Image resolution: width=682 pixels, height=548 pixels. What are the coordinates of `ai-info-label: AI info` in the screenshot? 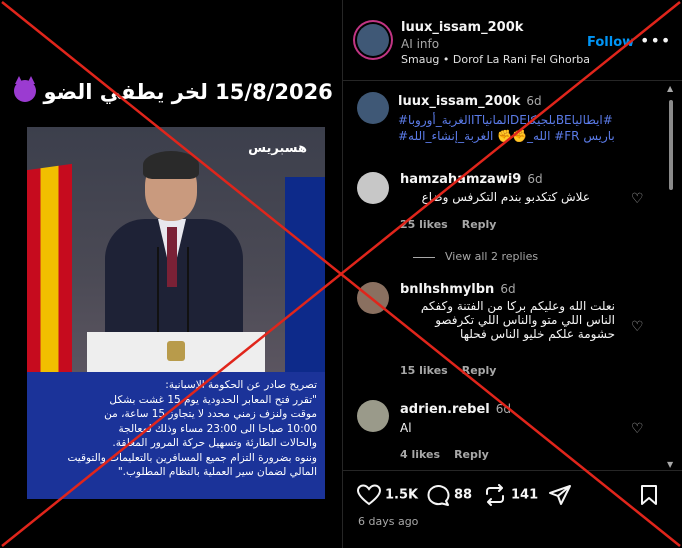 It's located at (420, 44).